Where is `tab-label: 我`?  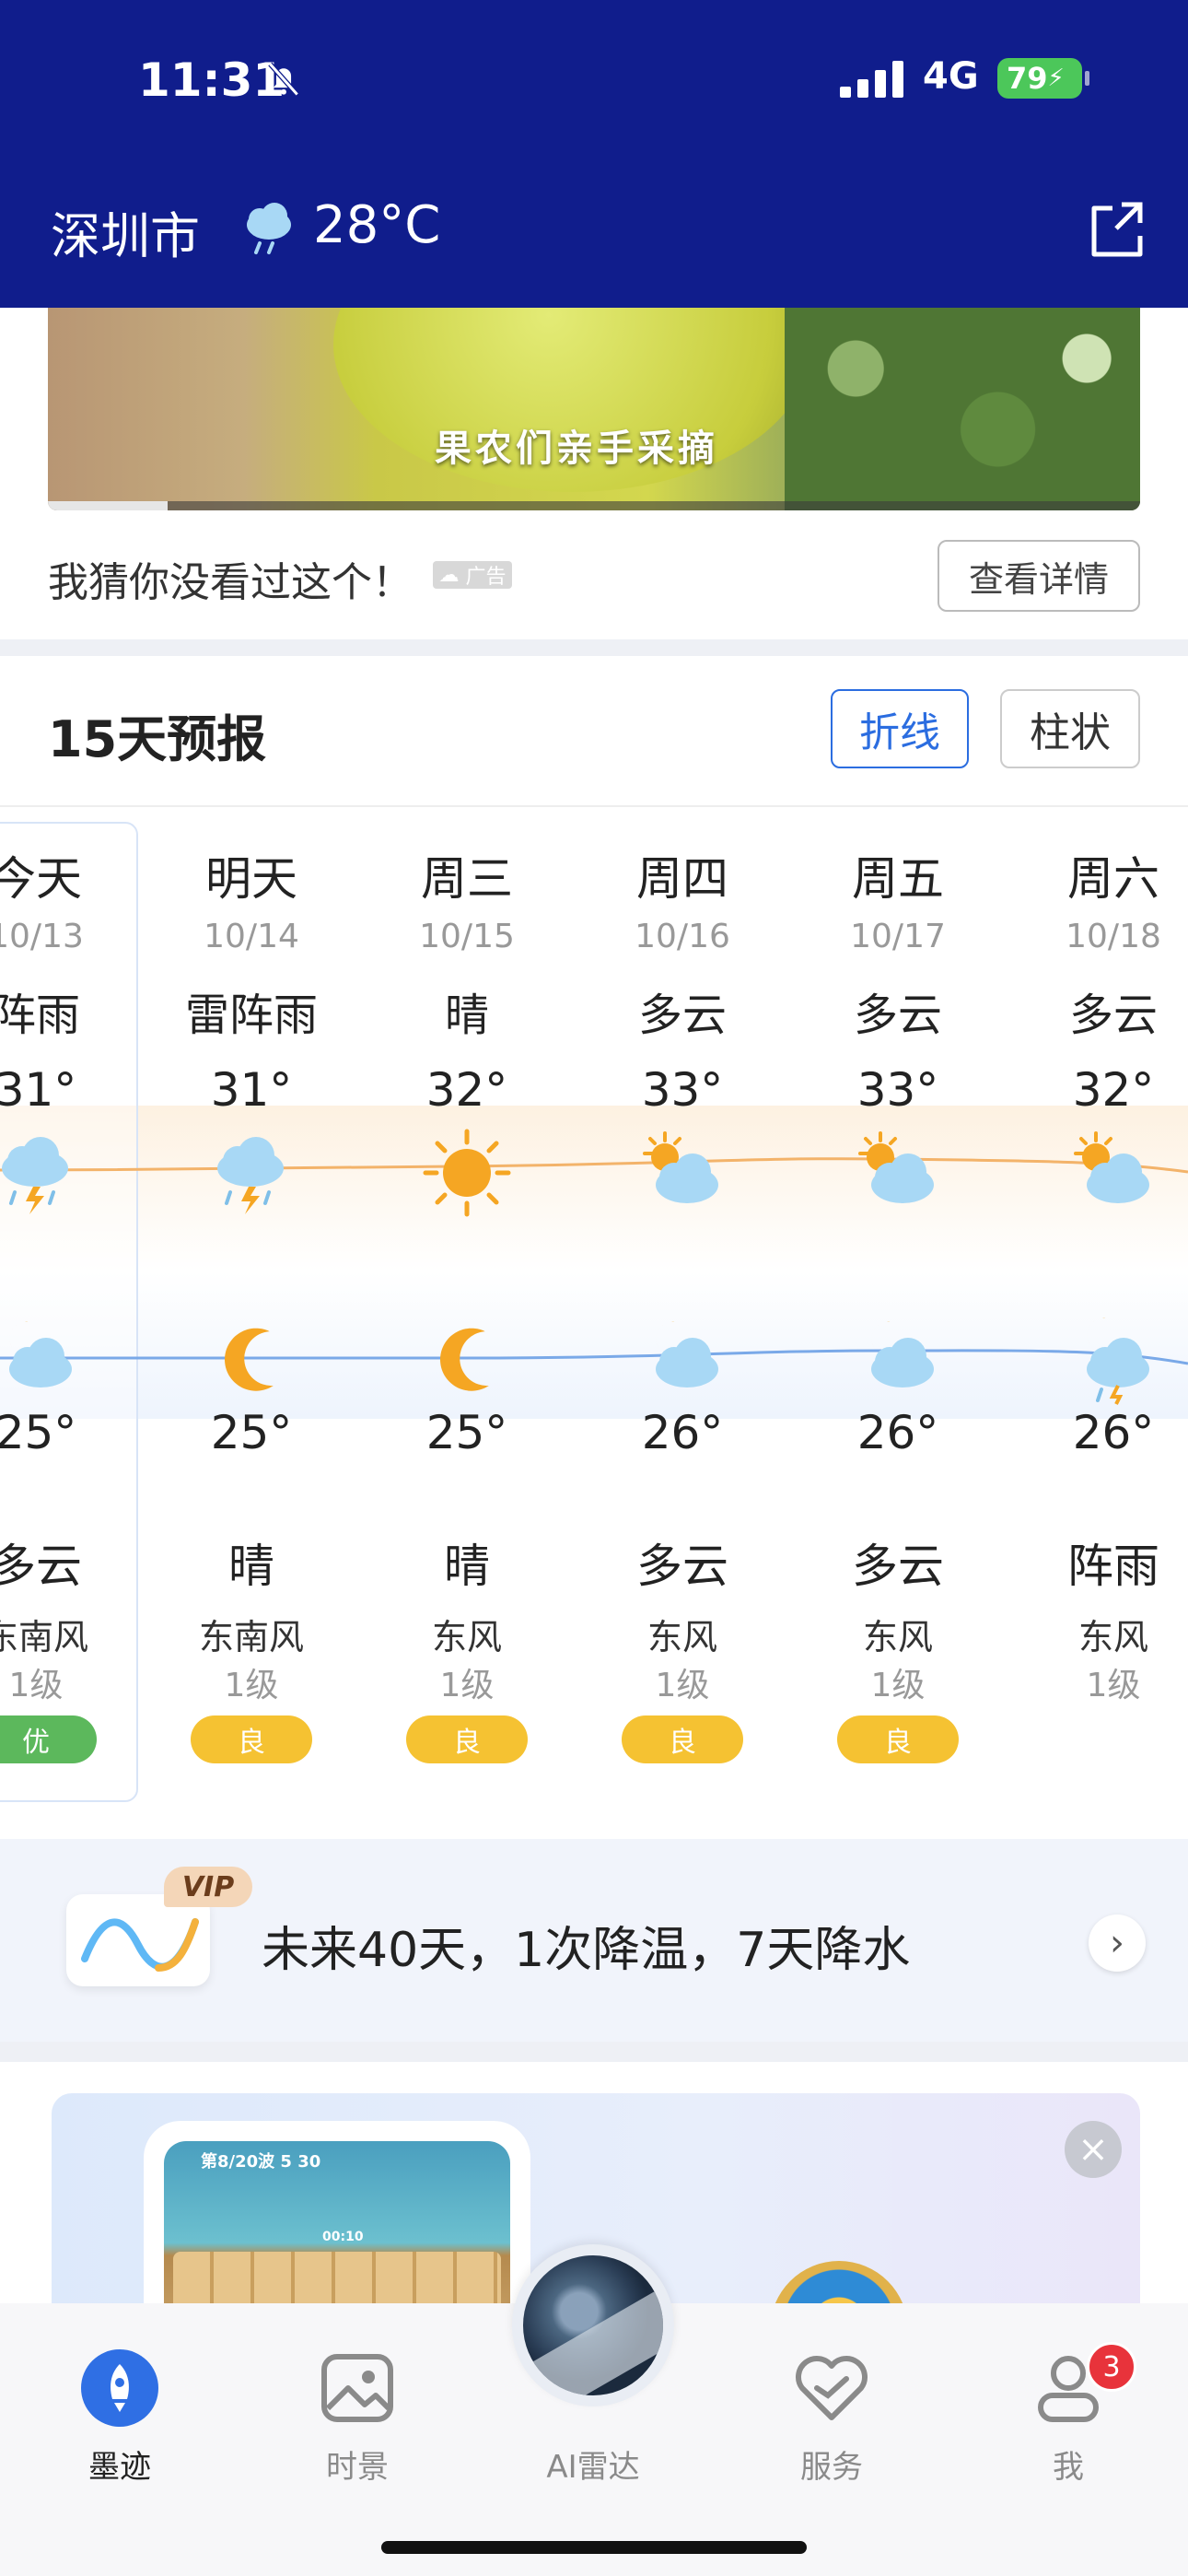
tab-label: 我 is located at coordinates (1068, 2467).